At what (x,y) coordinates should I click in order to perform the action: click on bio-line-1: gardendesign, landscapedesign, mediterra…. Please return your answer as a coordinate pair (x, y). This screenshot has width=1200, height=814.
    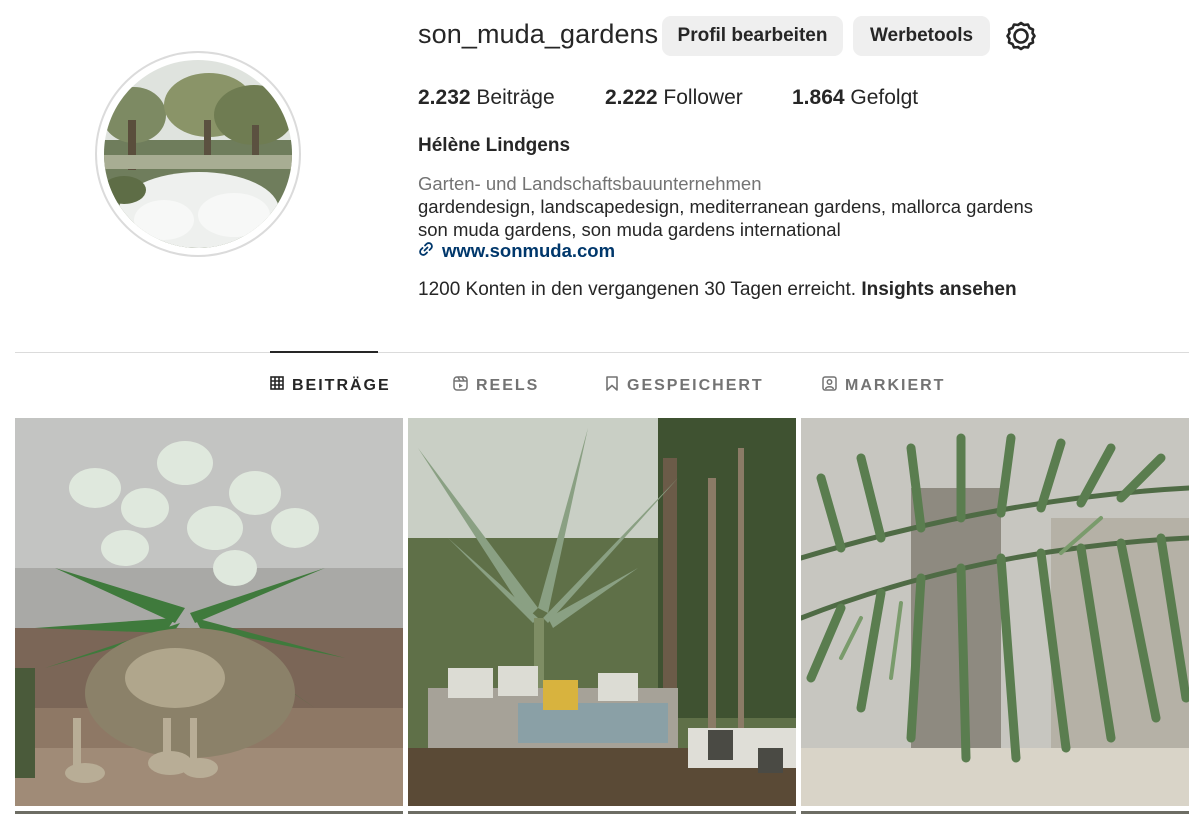
    Looking at the image, I should click on (726, 206).